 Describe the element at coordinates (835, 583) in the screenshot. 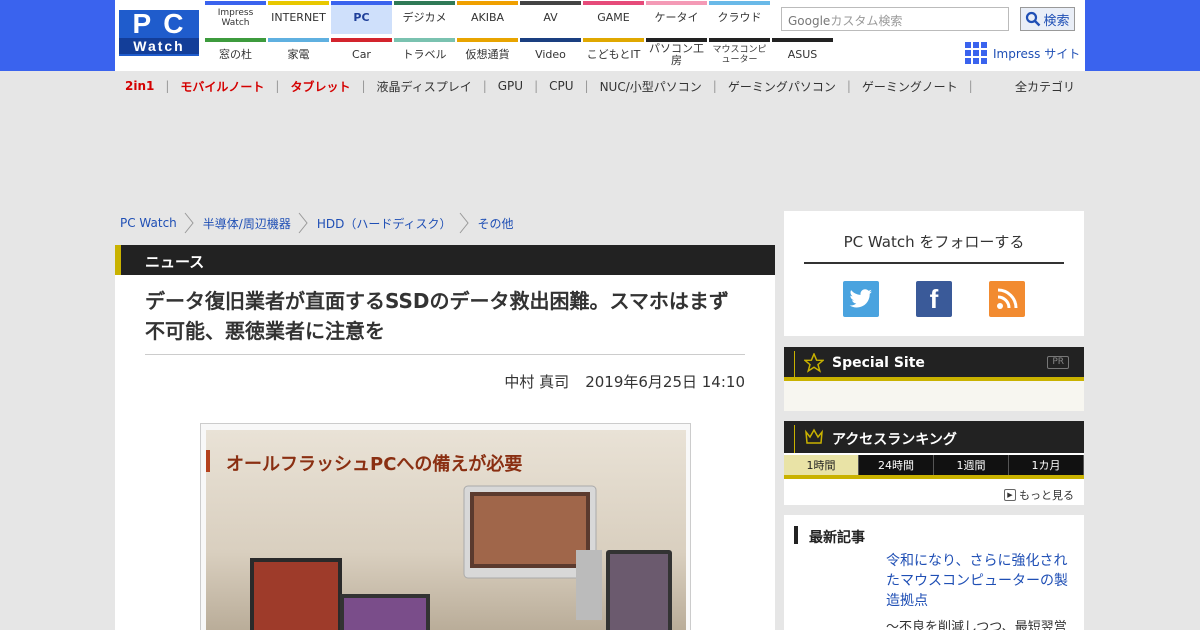

I see `latest-thumbnail` at that location.